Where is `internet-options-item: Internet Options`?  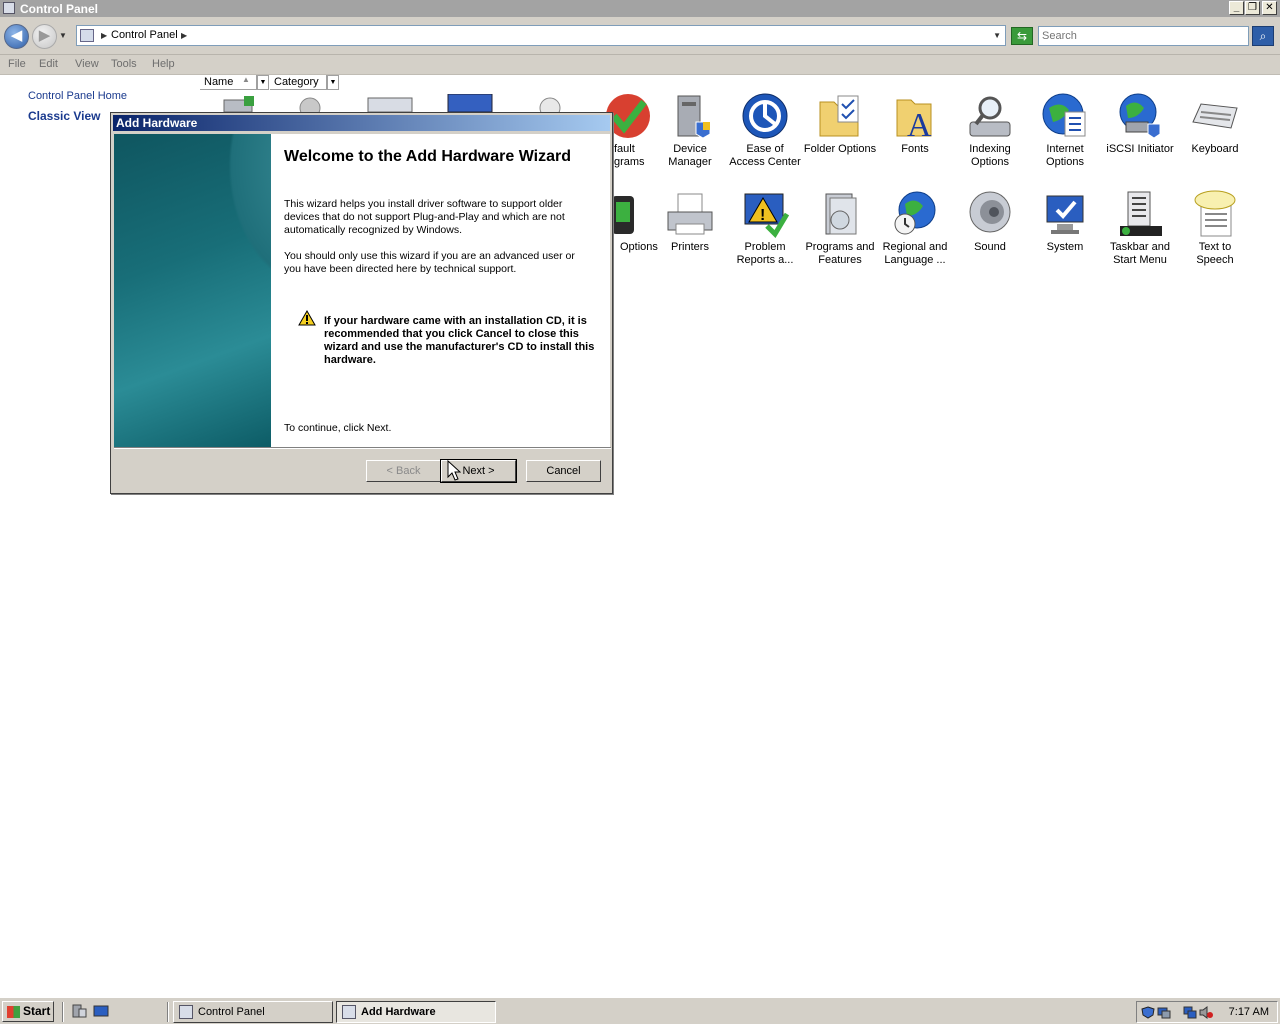
internet-options-item: Internet Options is located at coordinates (1065, 130).